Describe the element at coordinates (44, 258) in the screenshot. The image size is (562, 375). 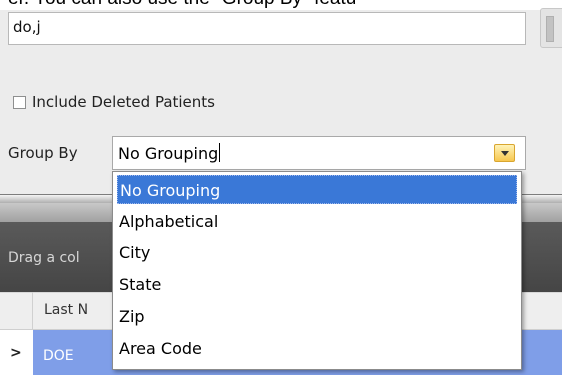
I see `drag-column-hint: Drag a col` at that location.